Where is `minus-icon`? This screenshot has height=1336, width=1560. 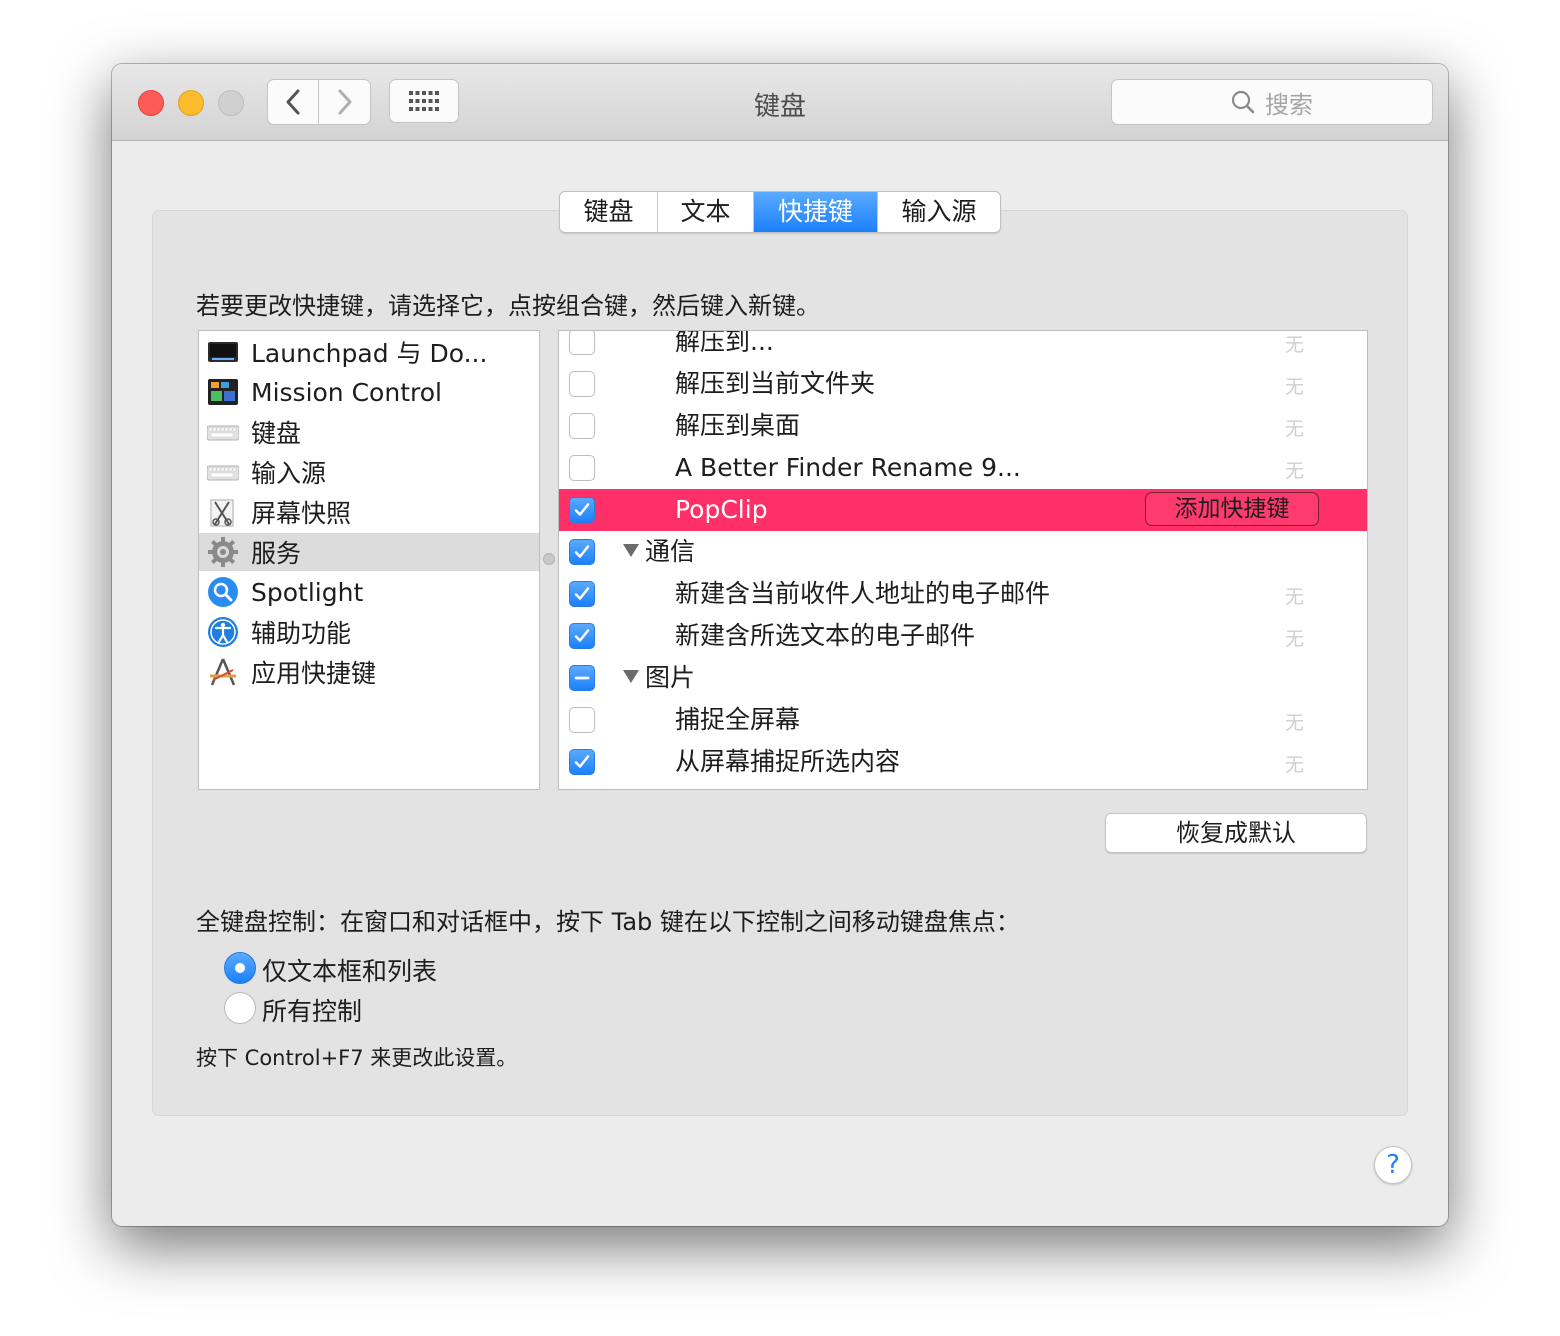
minus-icon is located at coordinates (582, 678).